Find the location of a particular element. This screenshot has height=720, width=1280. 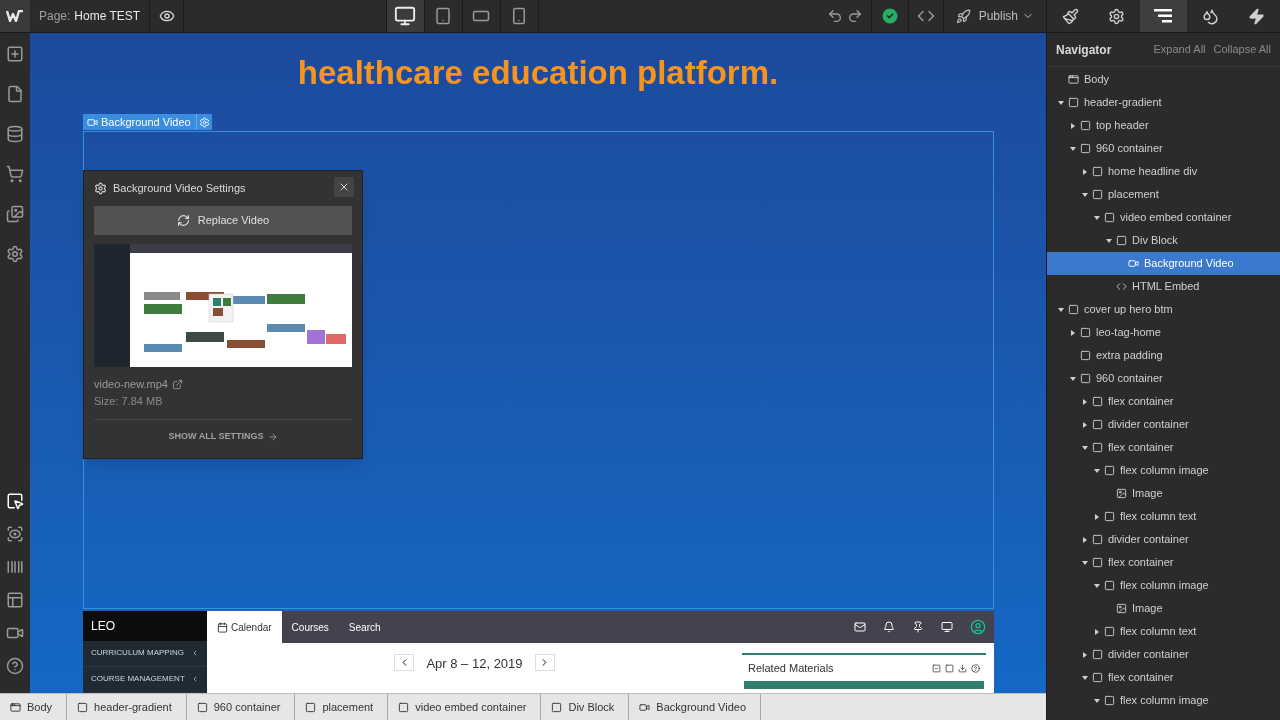

navigator-item: cover up hero btm is located at coordinates (1163, 309).